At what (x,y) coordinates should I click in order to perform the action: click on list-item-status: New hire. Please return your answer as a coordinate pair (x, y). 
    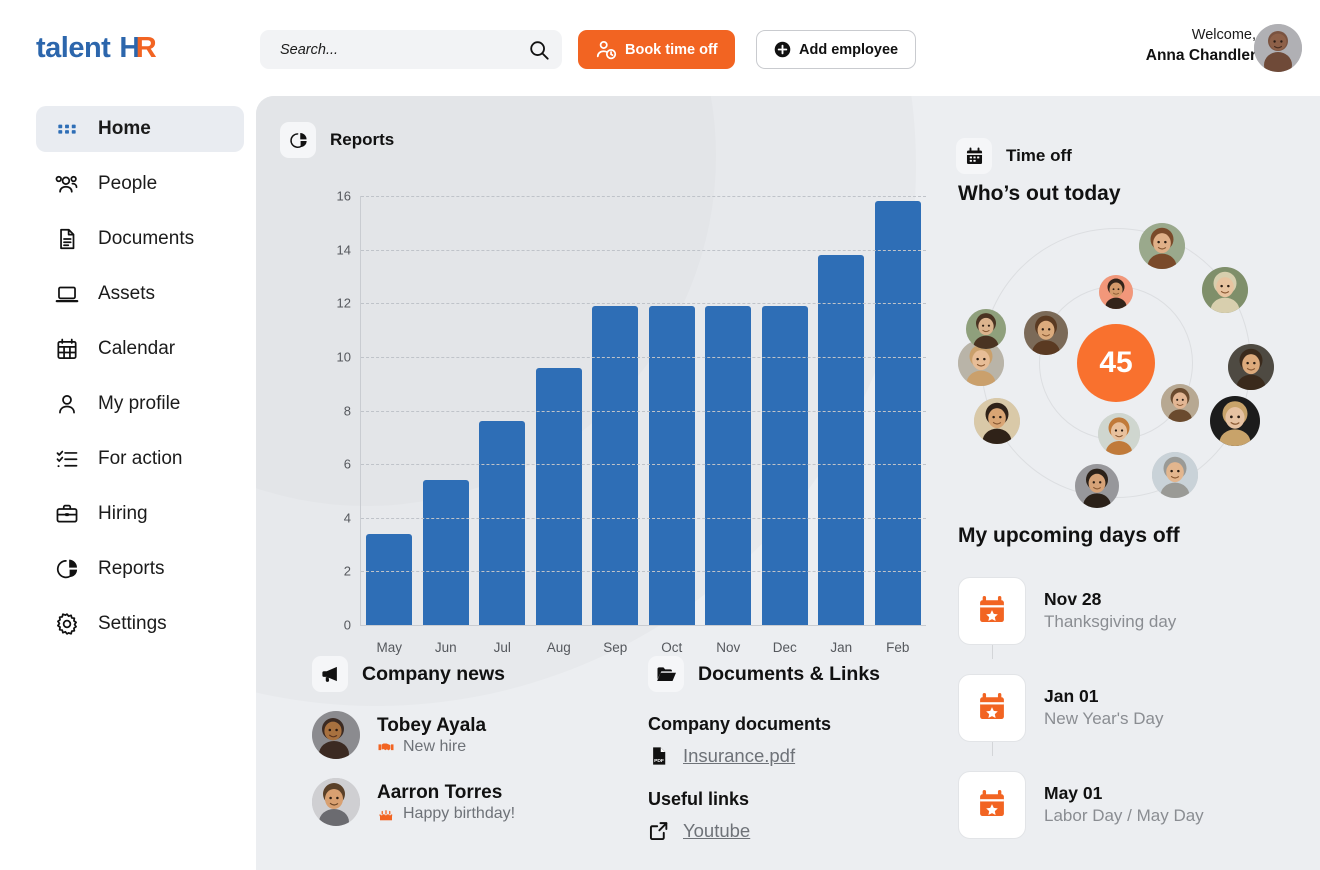
    Looking at the image, I should click on (431, 747).